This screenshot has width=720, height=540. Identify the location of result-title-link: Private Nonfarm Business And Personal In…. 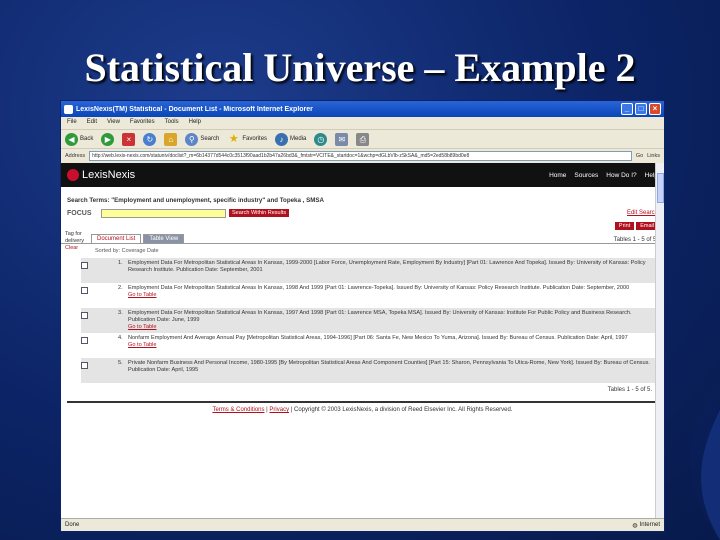
(389, 366).